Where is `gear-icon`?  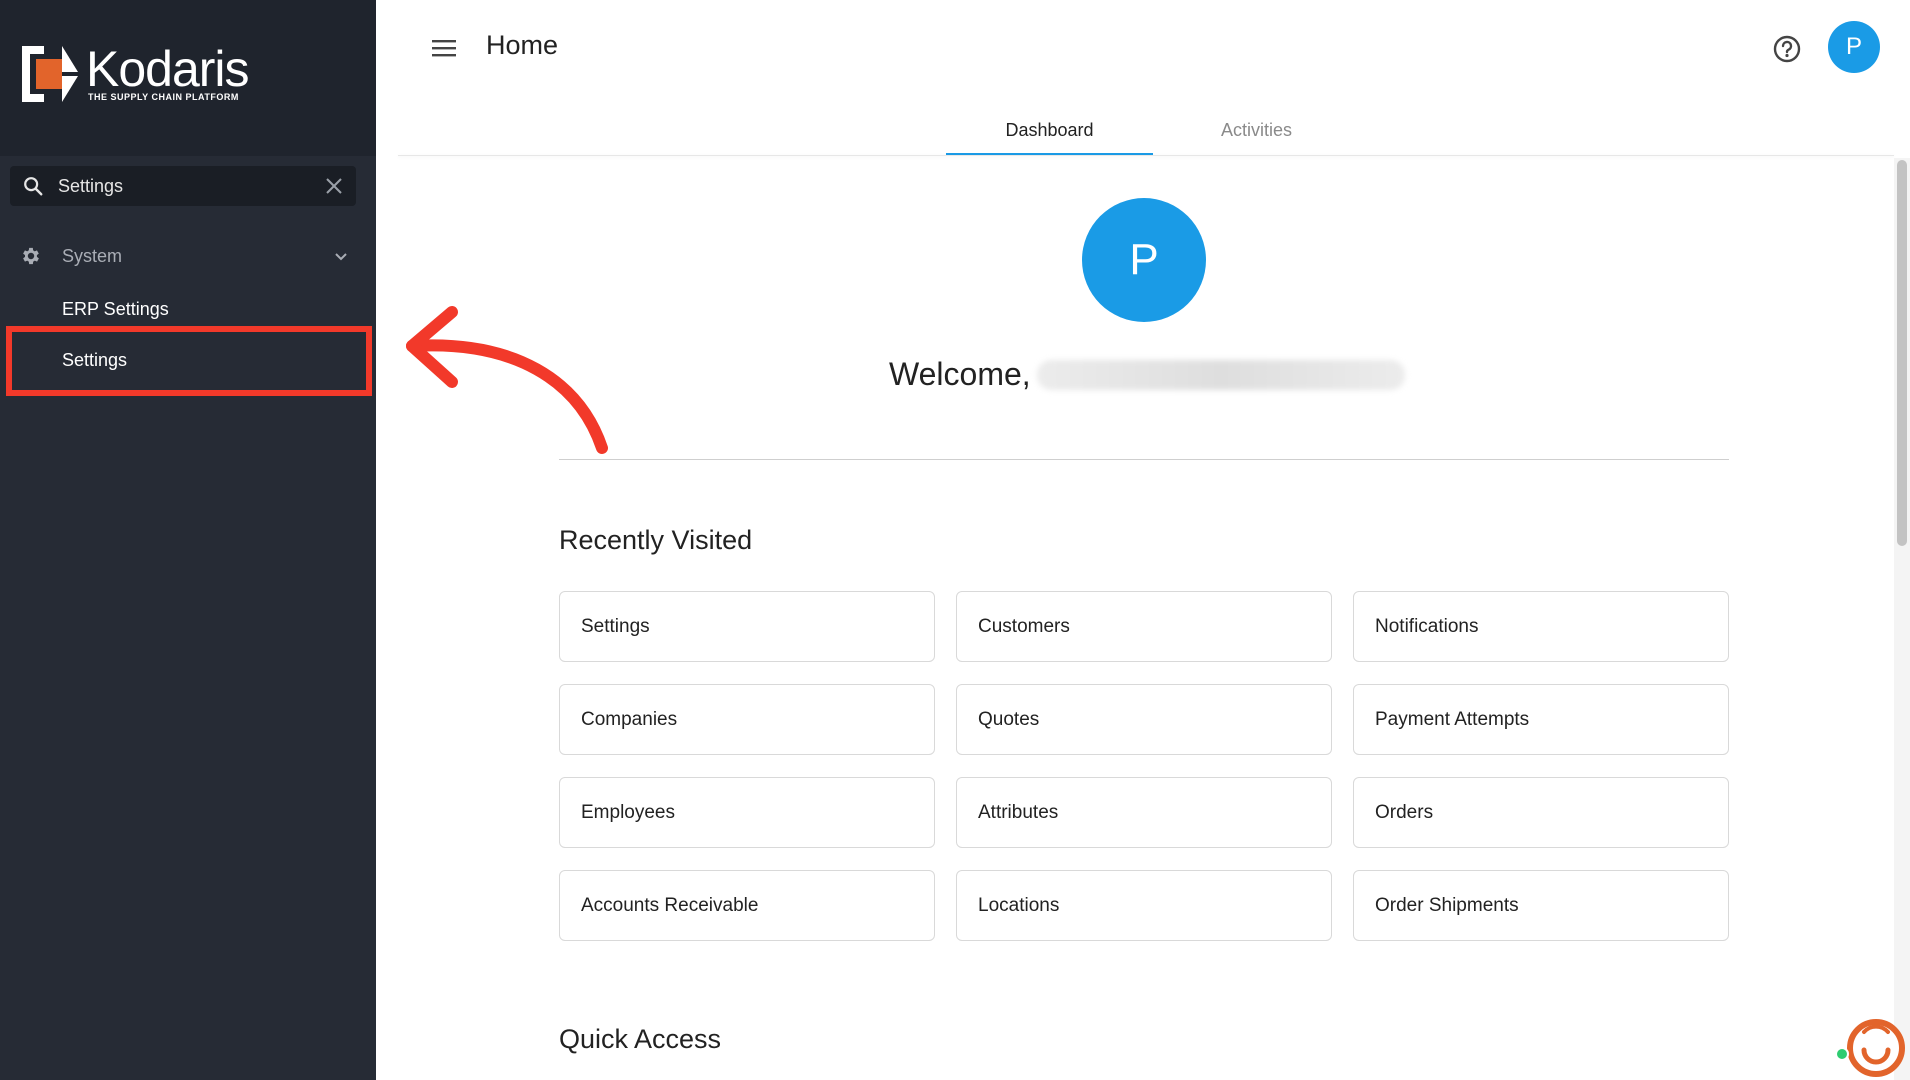 gear-icon is located at coordinates (31, 256).